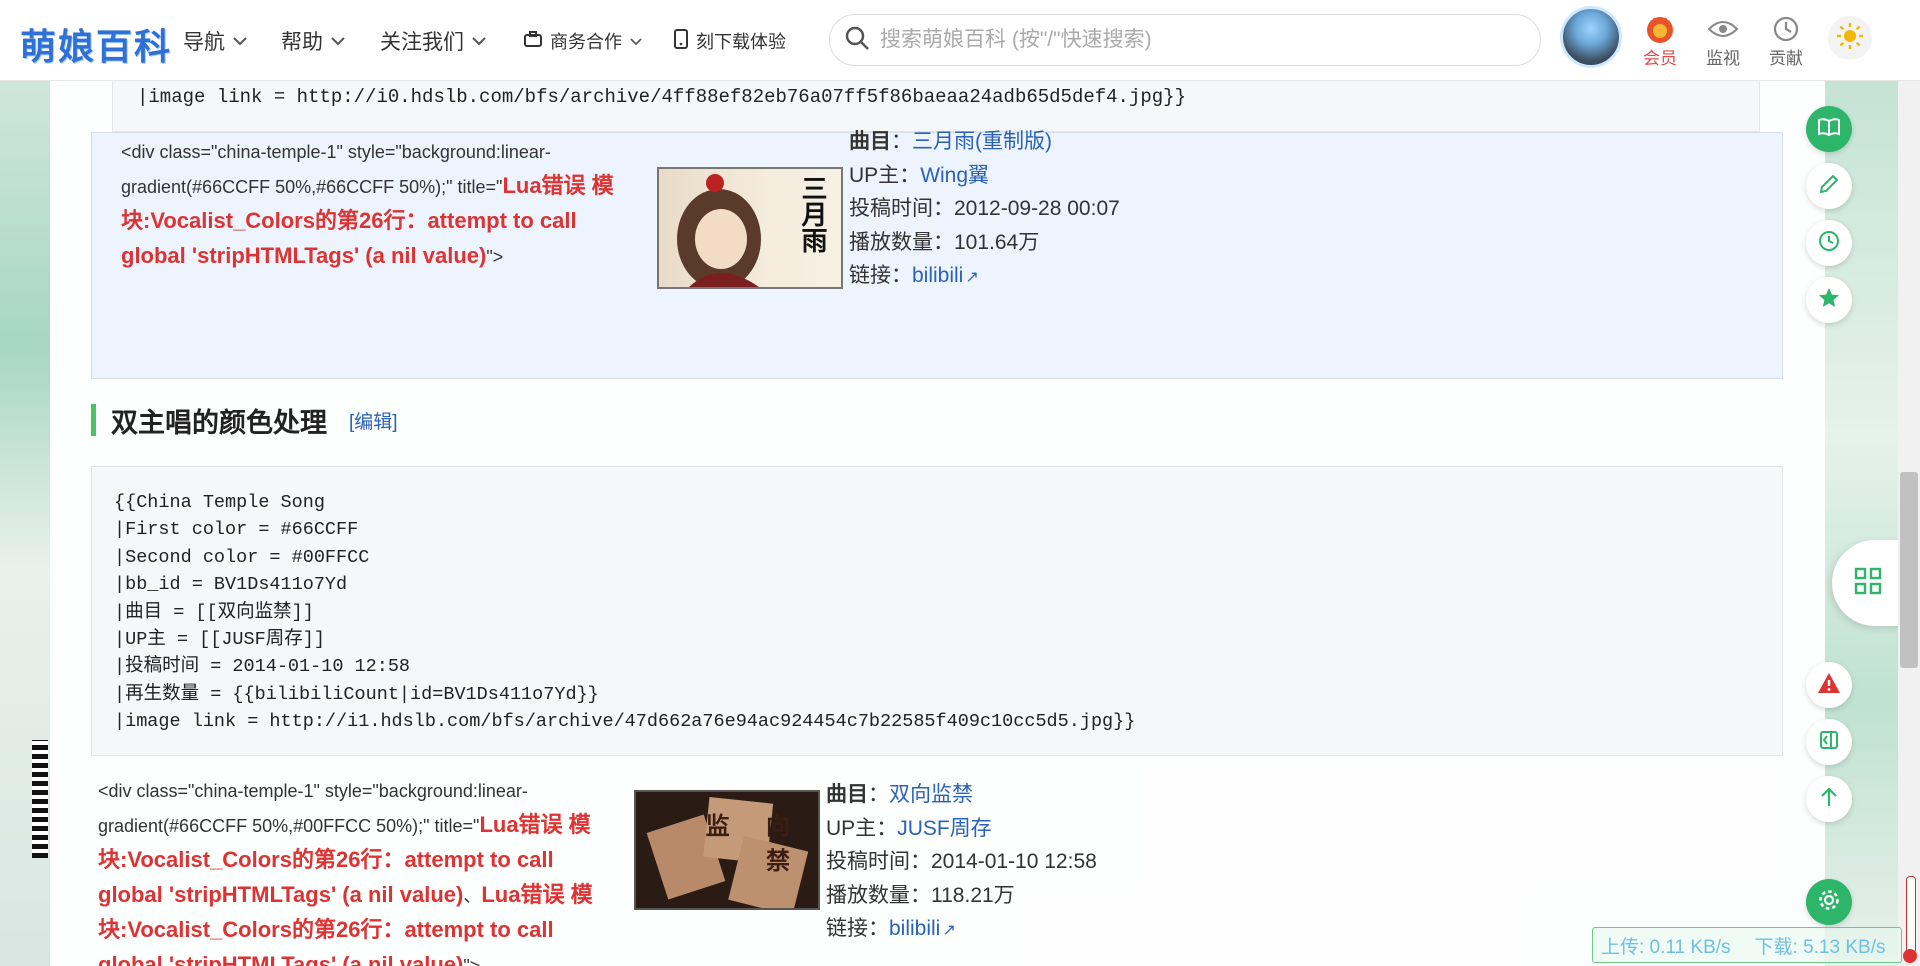  I want to click on nav-menu-navigation: 导航, so click(215, 41).